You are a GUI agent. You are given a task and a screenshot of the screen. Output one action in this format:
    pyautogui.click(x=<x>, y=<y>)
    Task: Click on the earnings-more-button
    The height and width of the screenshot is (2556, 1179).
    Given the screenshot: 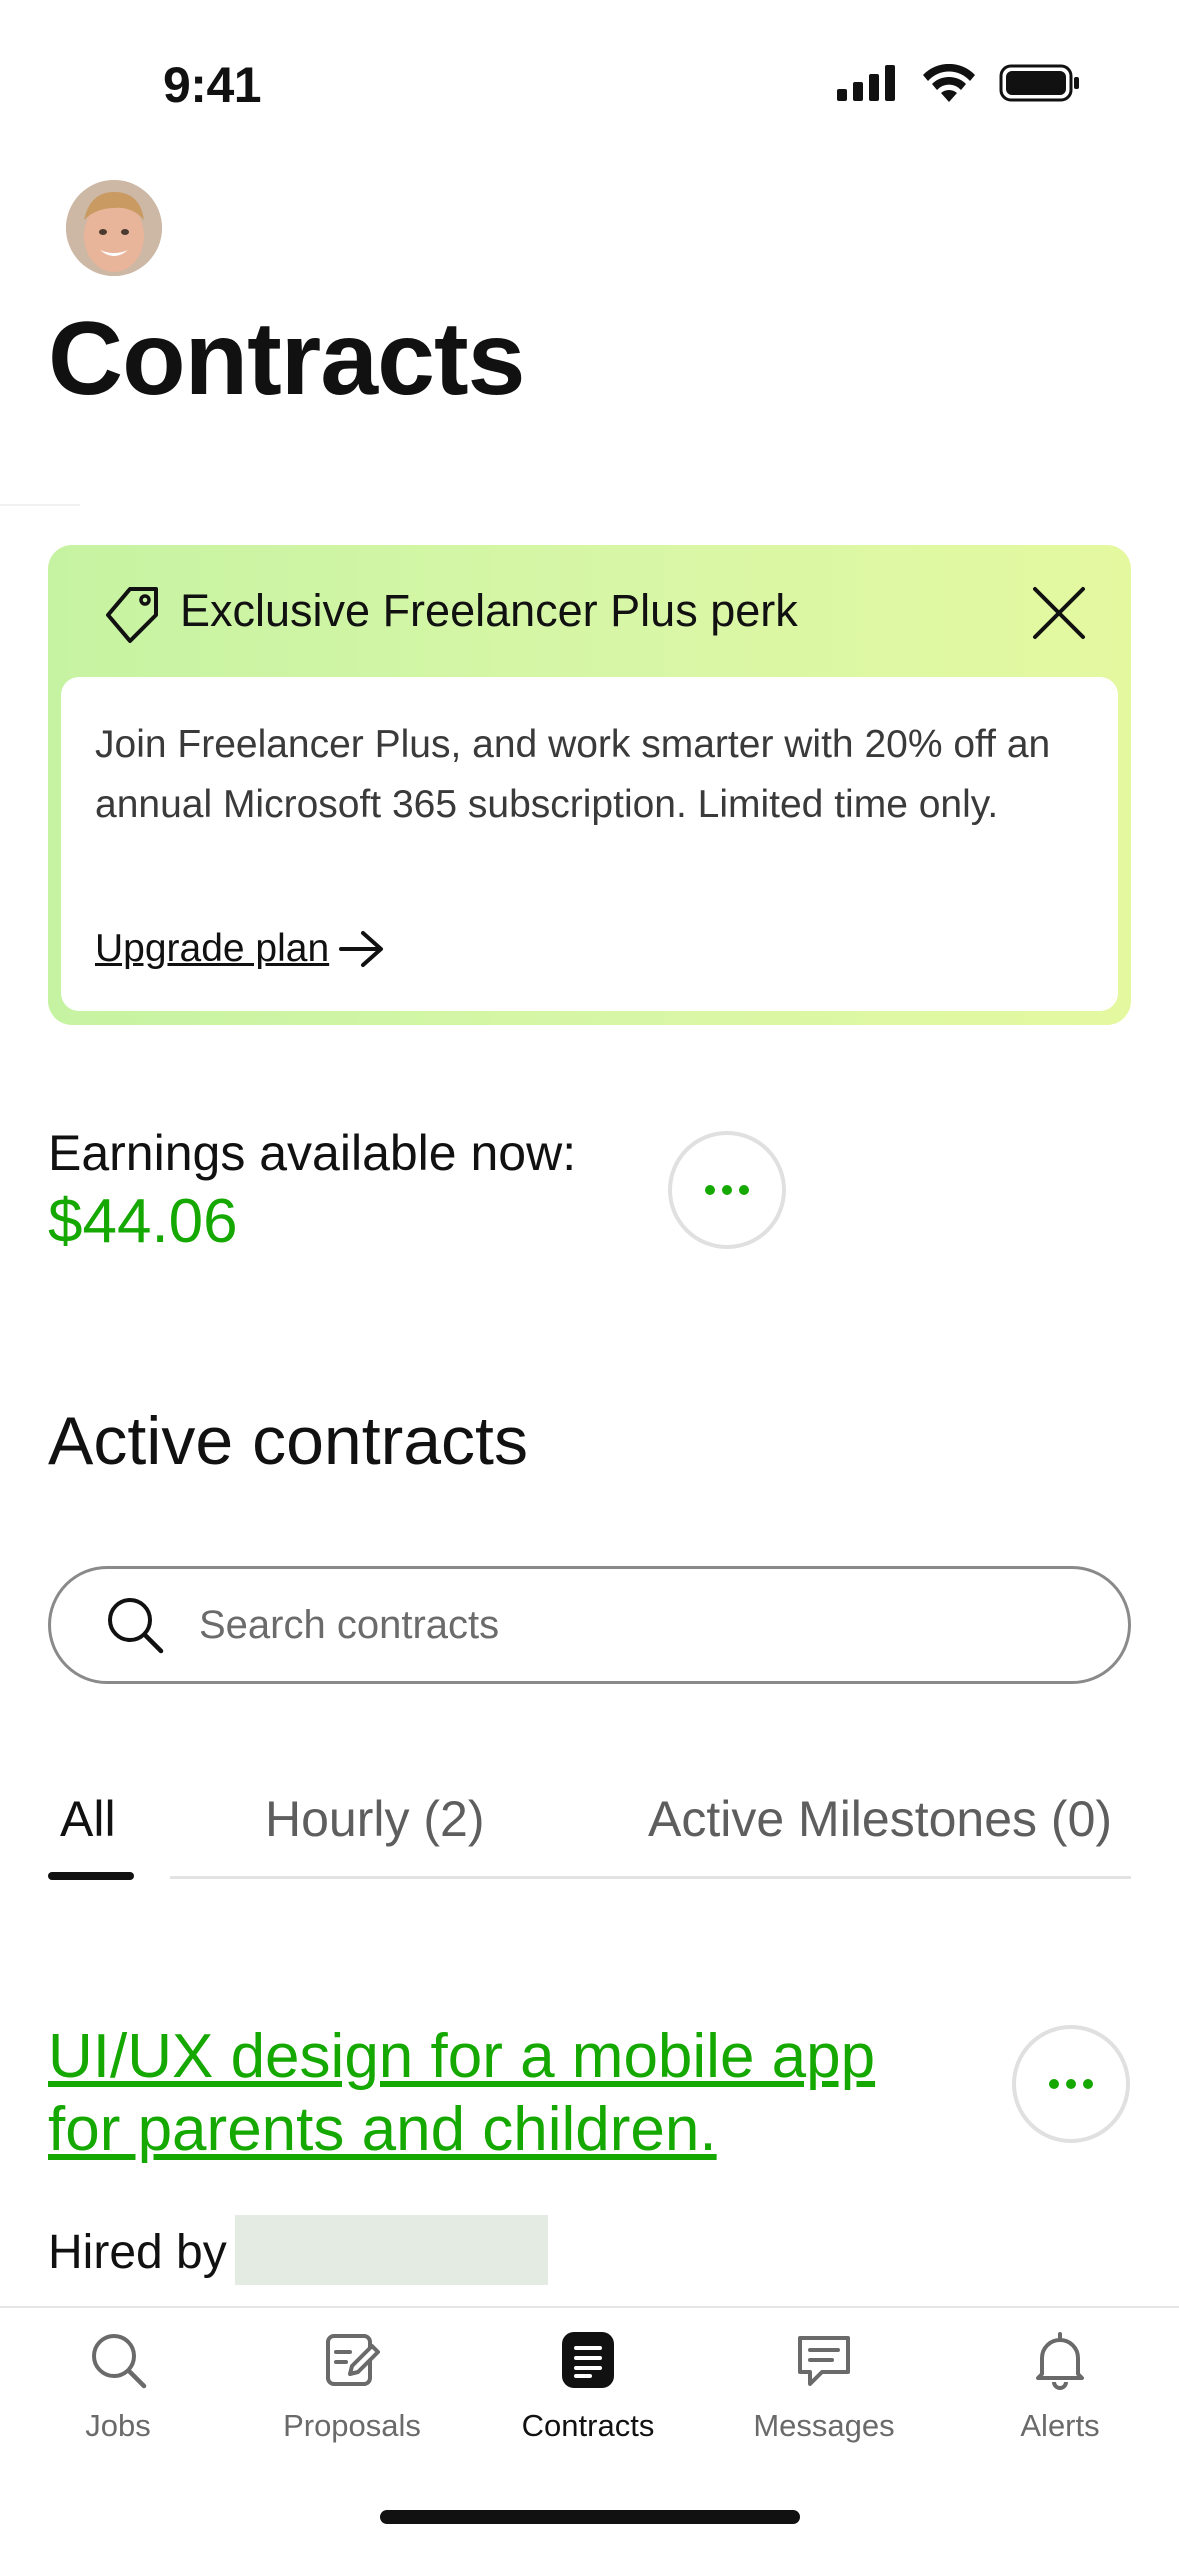 What is the action you would take?
    pyautogui.click(x=727, y=1190)
    